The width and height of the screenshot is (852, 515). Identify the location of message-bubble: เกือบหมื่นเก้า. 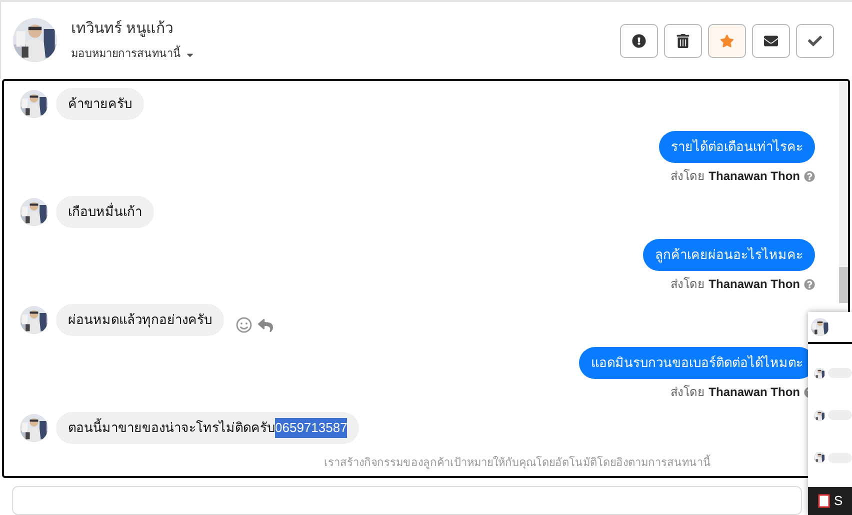
(105, 212).